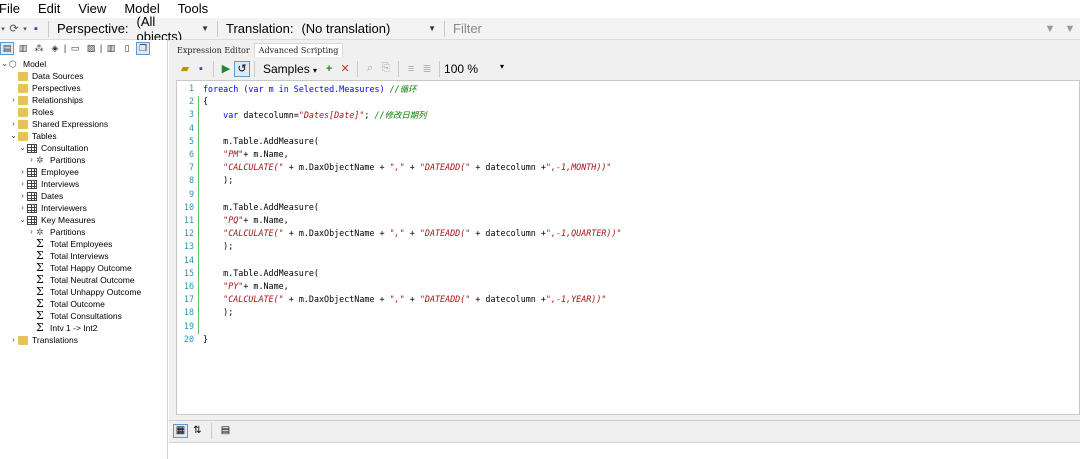 This screenshot has width=1080, height=459. I want to click on comment-icon: ≡, so click(411, 69).